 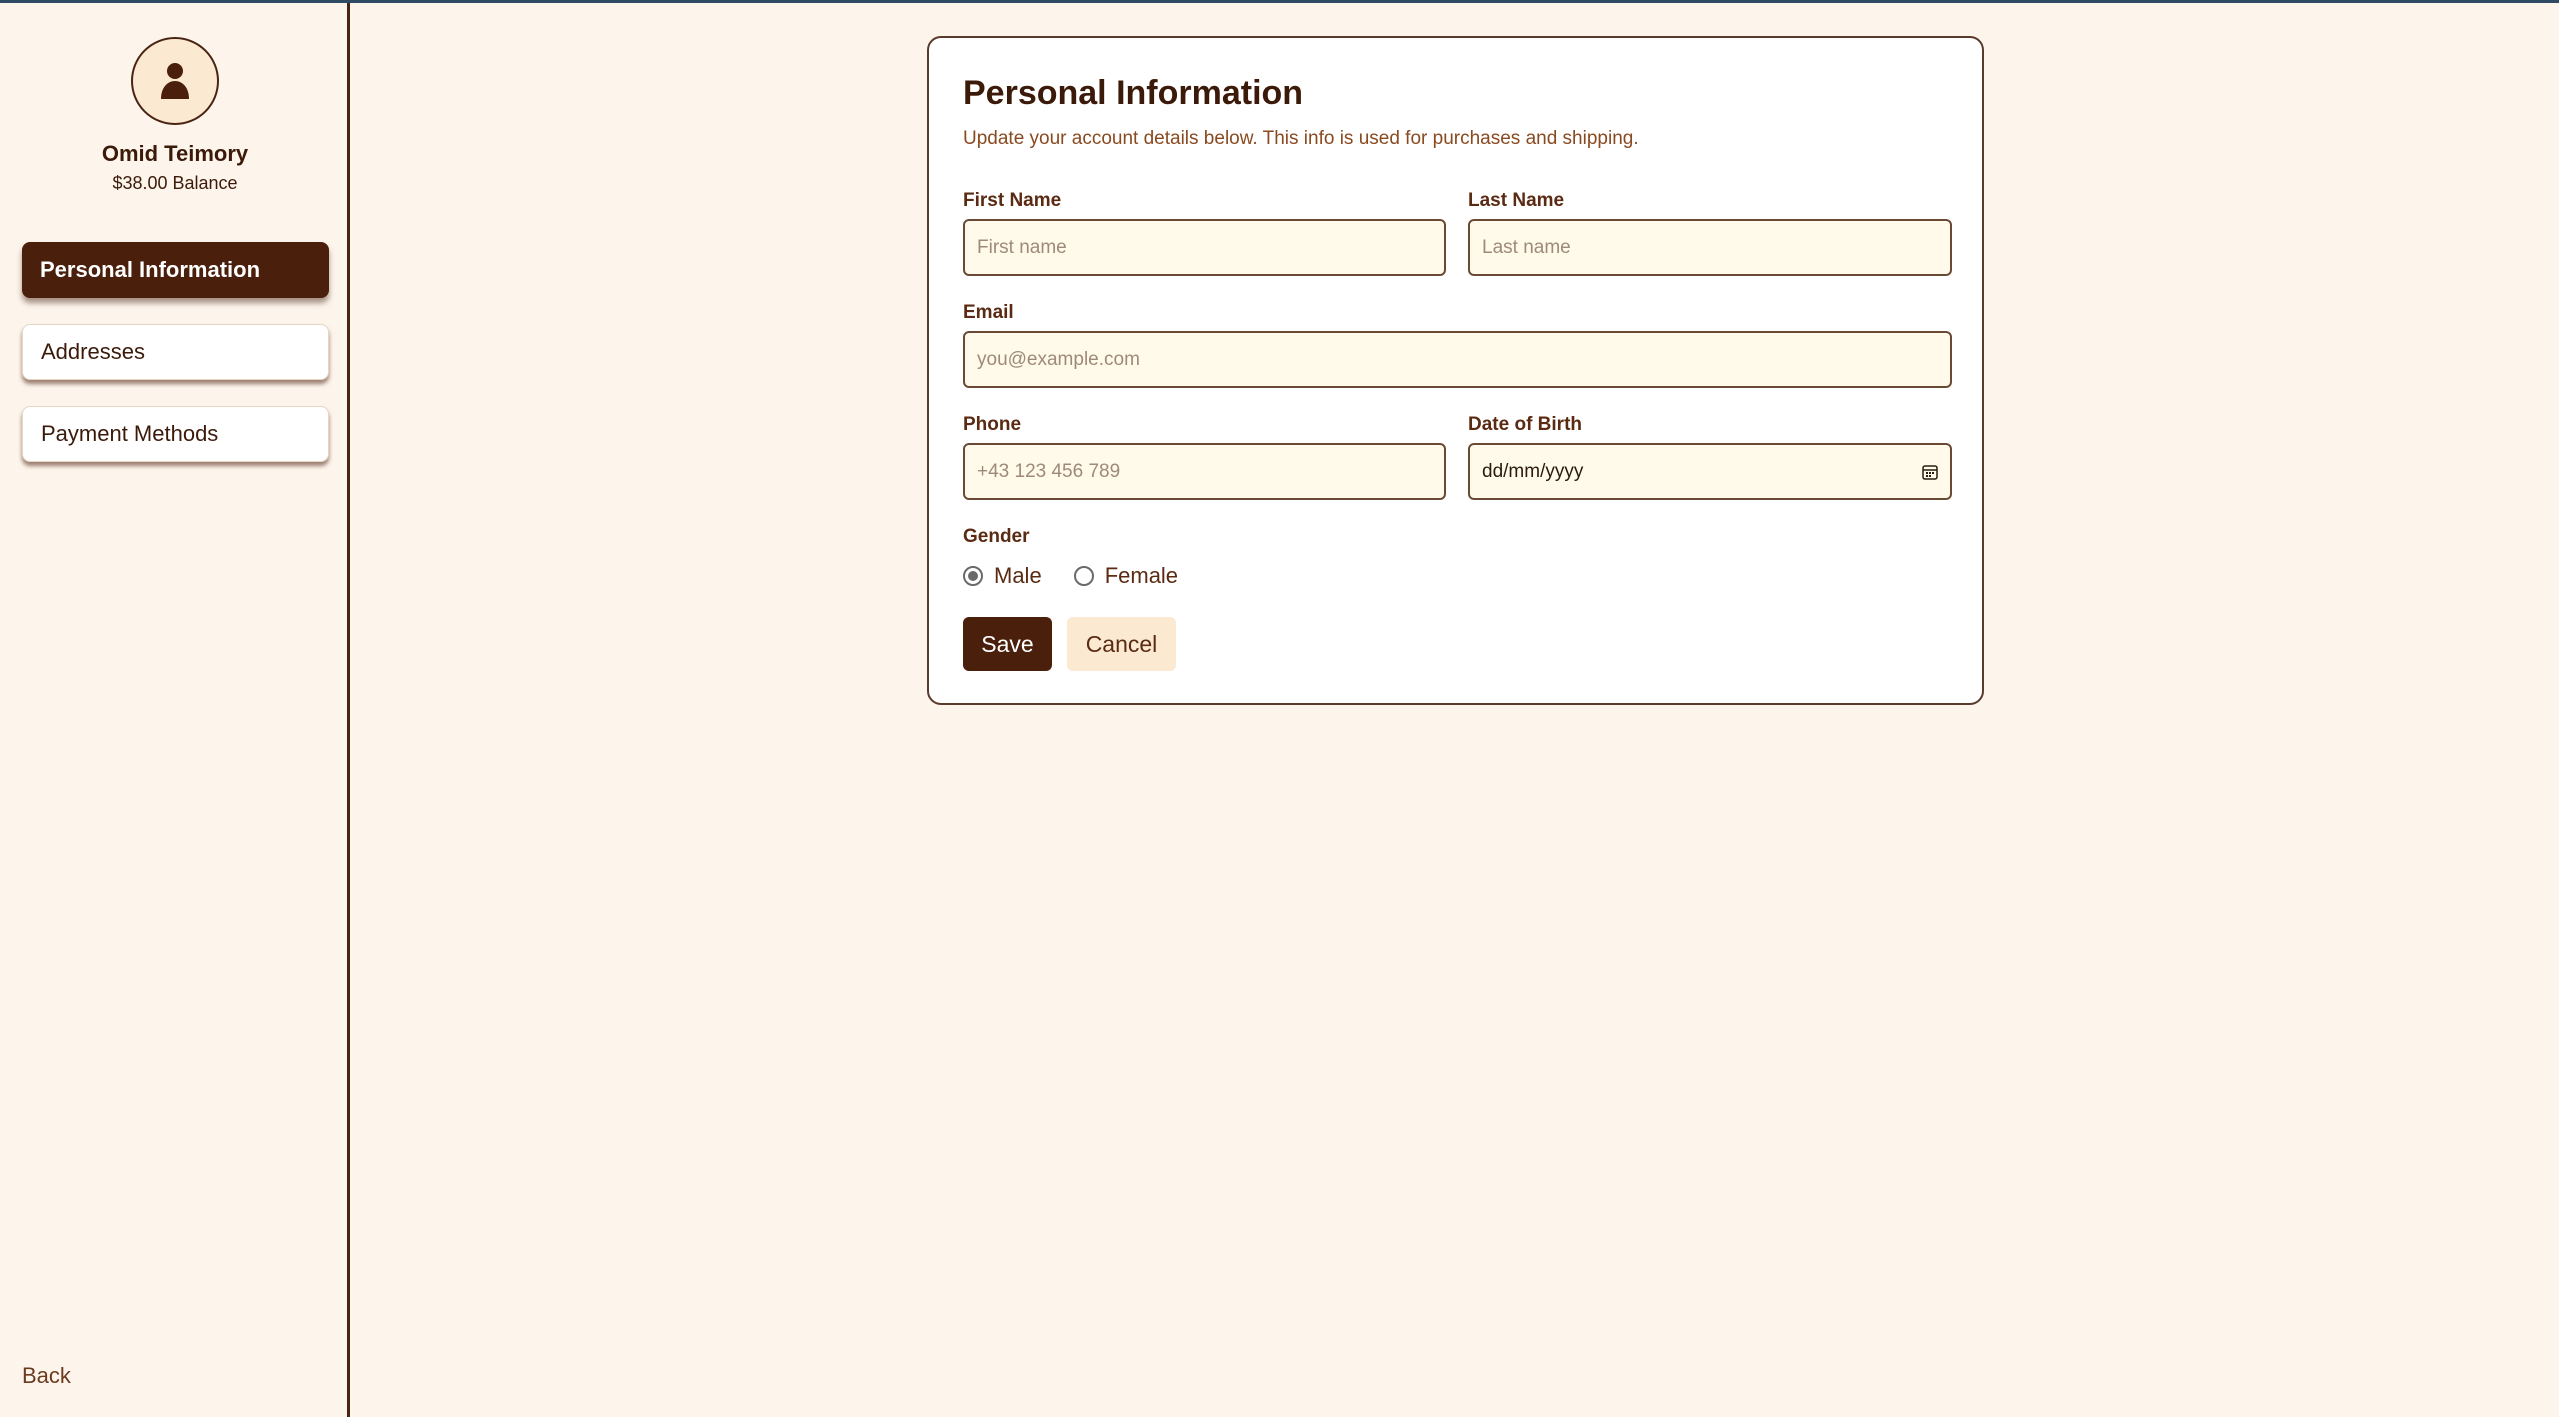 I want to click on sidebar-item-label: Addresses, so click(x=93, y=351).